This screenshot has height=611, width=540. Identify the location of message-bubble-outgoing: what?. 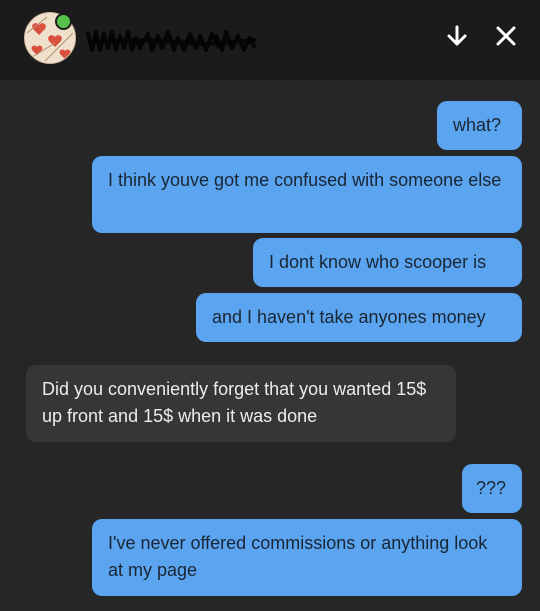
(479, 125).